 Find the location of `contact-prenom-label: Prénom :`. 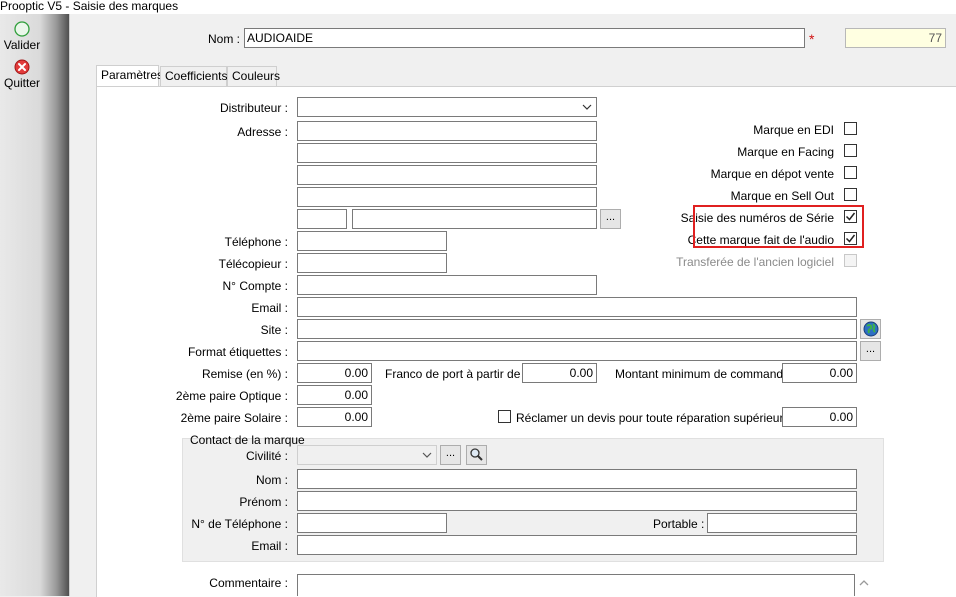

contact-prenom-label: Prénom : is located at coordinates (263, 502).